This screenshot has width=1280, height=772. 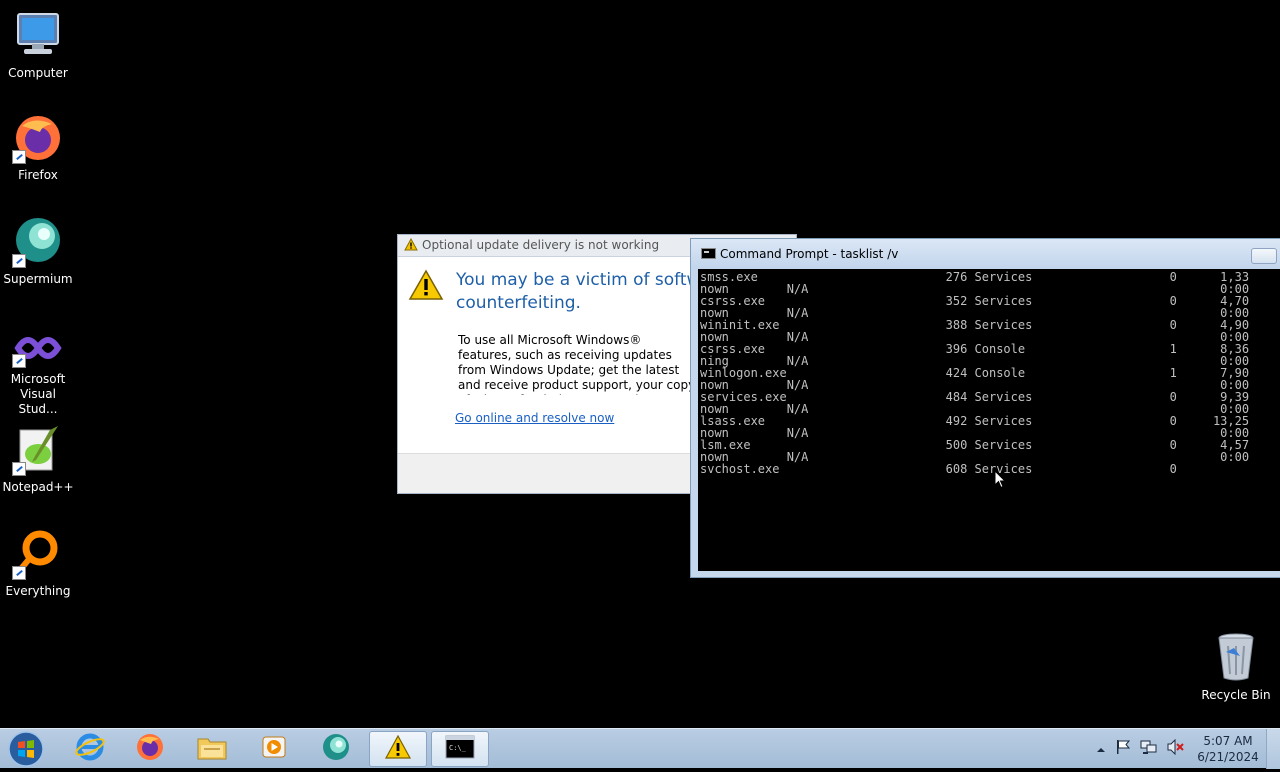 What do you see at coordinates (534, 418) in the screenshot?
I see `resolve-now-link: Go online and resolve now` at bounding box center [534, 418].